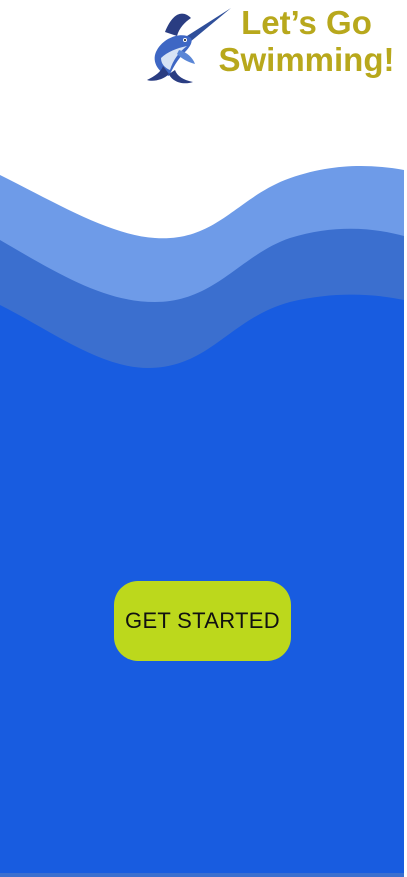 Image resolution: width=407 pixels, height=877 pixels. What do you see at coordinates (203, 50) in the screenshot?
I see `app-header: Let’s Go Swimming!` at bounding box center [203, 50].